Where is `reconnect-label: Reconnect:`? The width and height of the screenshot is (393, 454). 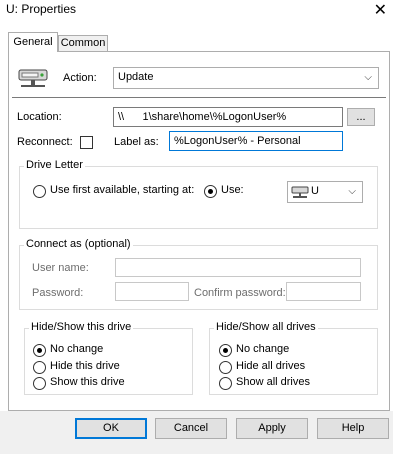
reconnect-label: Reconnect: is located at coordinates (45, 142).